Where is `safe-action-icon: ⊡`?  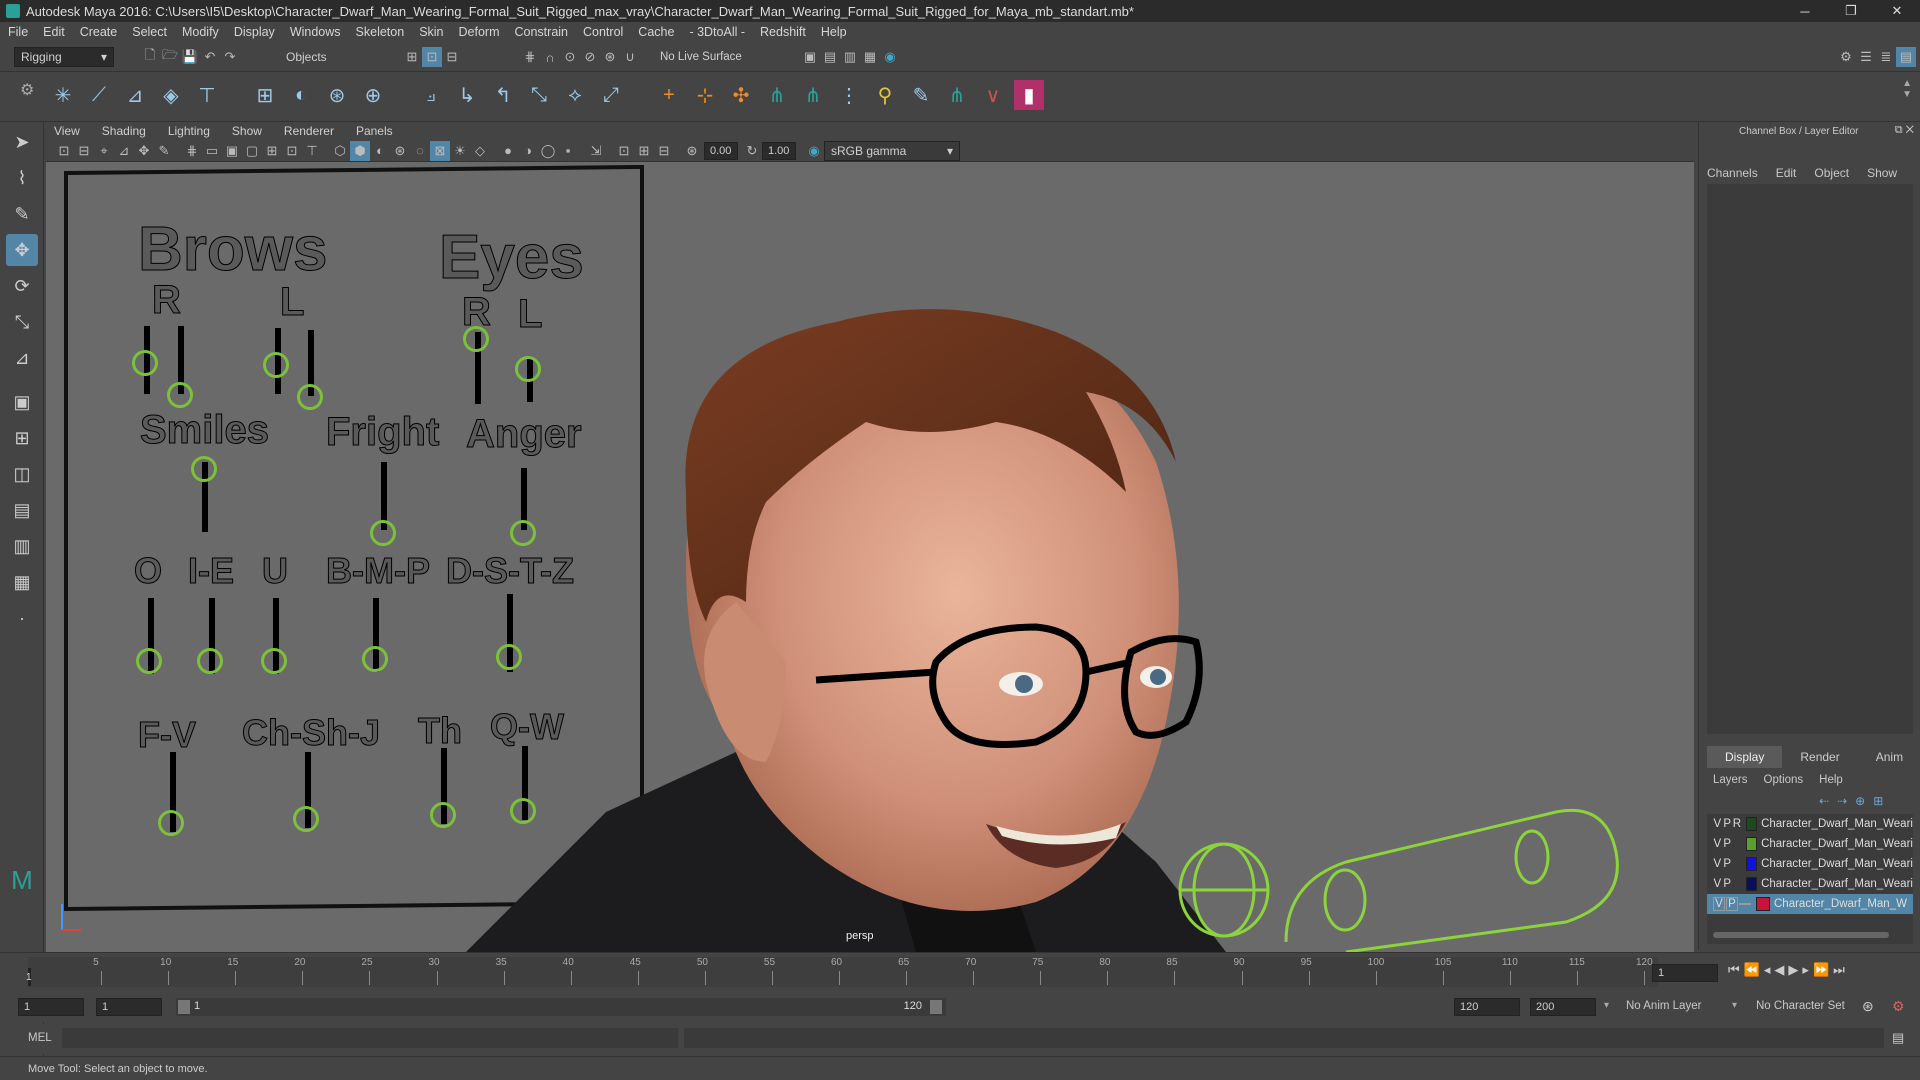
safe-action-icon: ⊡ is located at coordinates (292, 151).